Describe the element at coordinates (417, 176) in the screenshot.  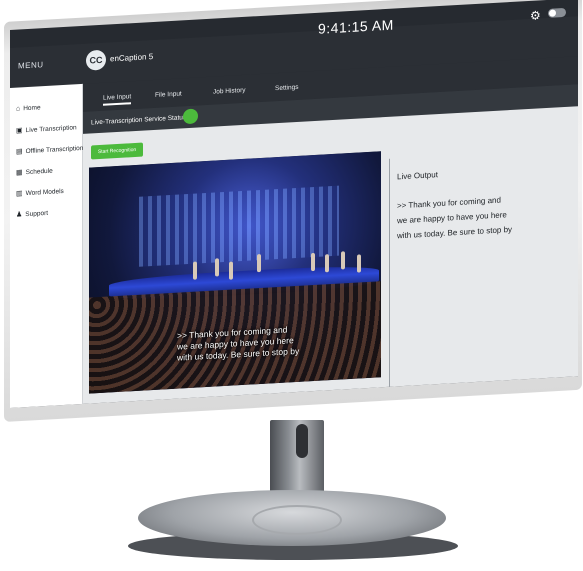
I see `live-output-title: Live Output` at that location.